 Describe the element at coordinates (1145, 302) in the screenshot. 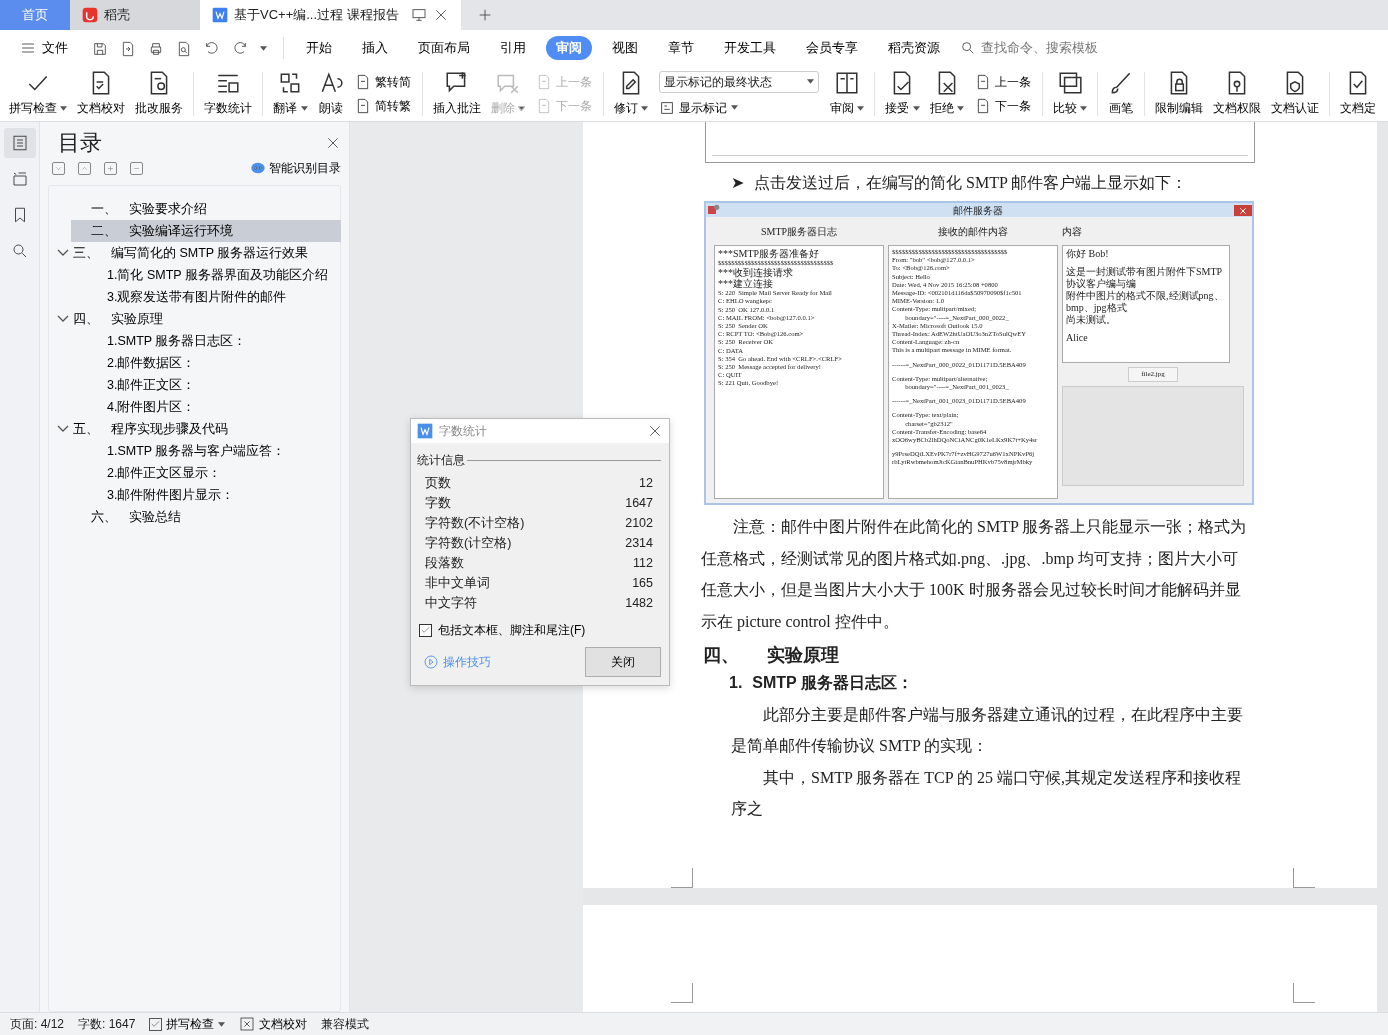

I see `text-line: 附件中图片的格式不限,经测试png、bmp、jpg格式` at that location.